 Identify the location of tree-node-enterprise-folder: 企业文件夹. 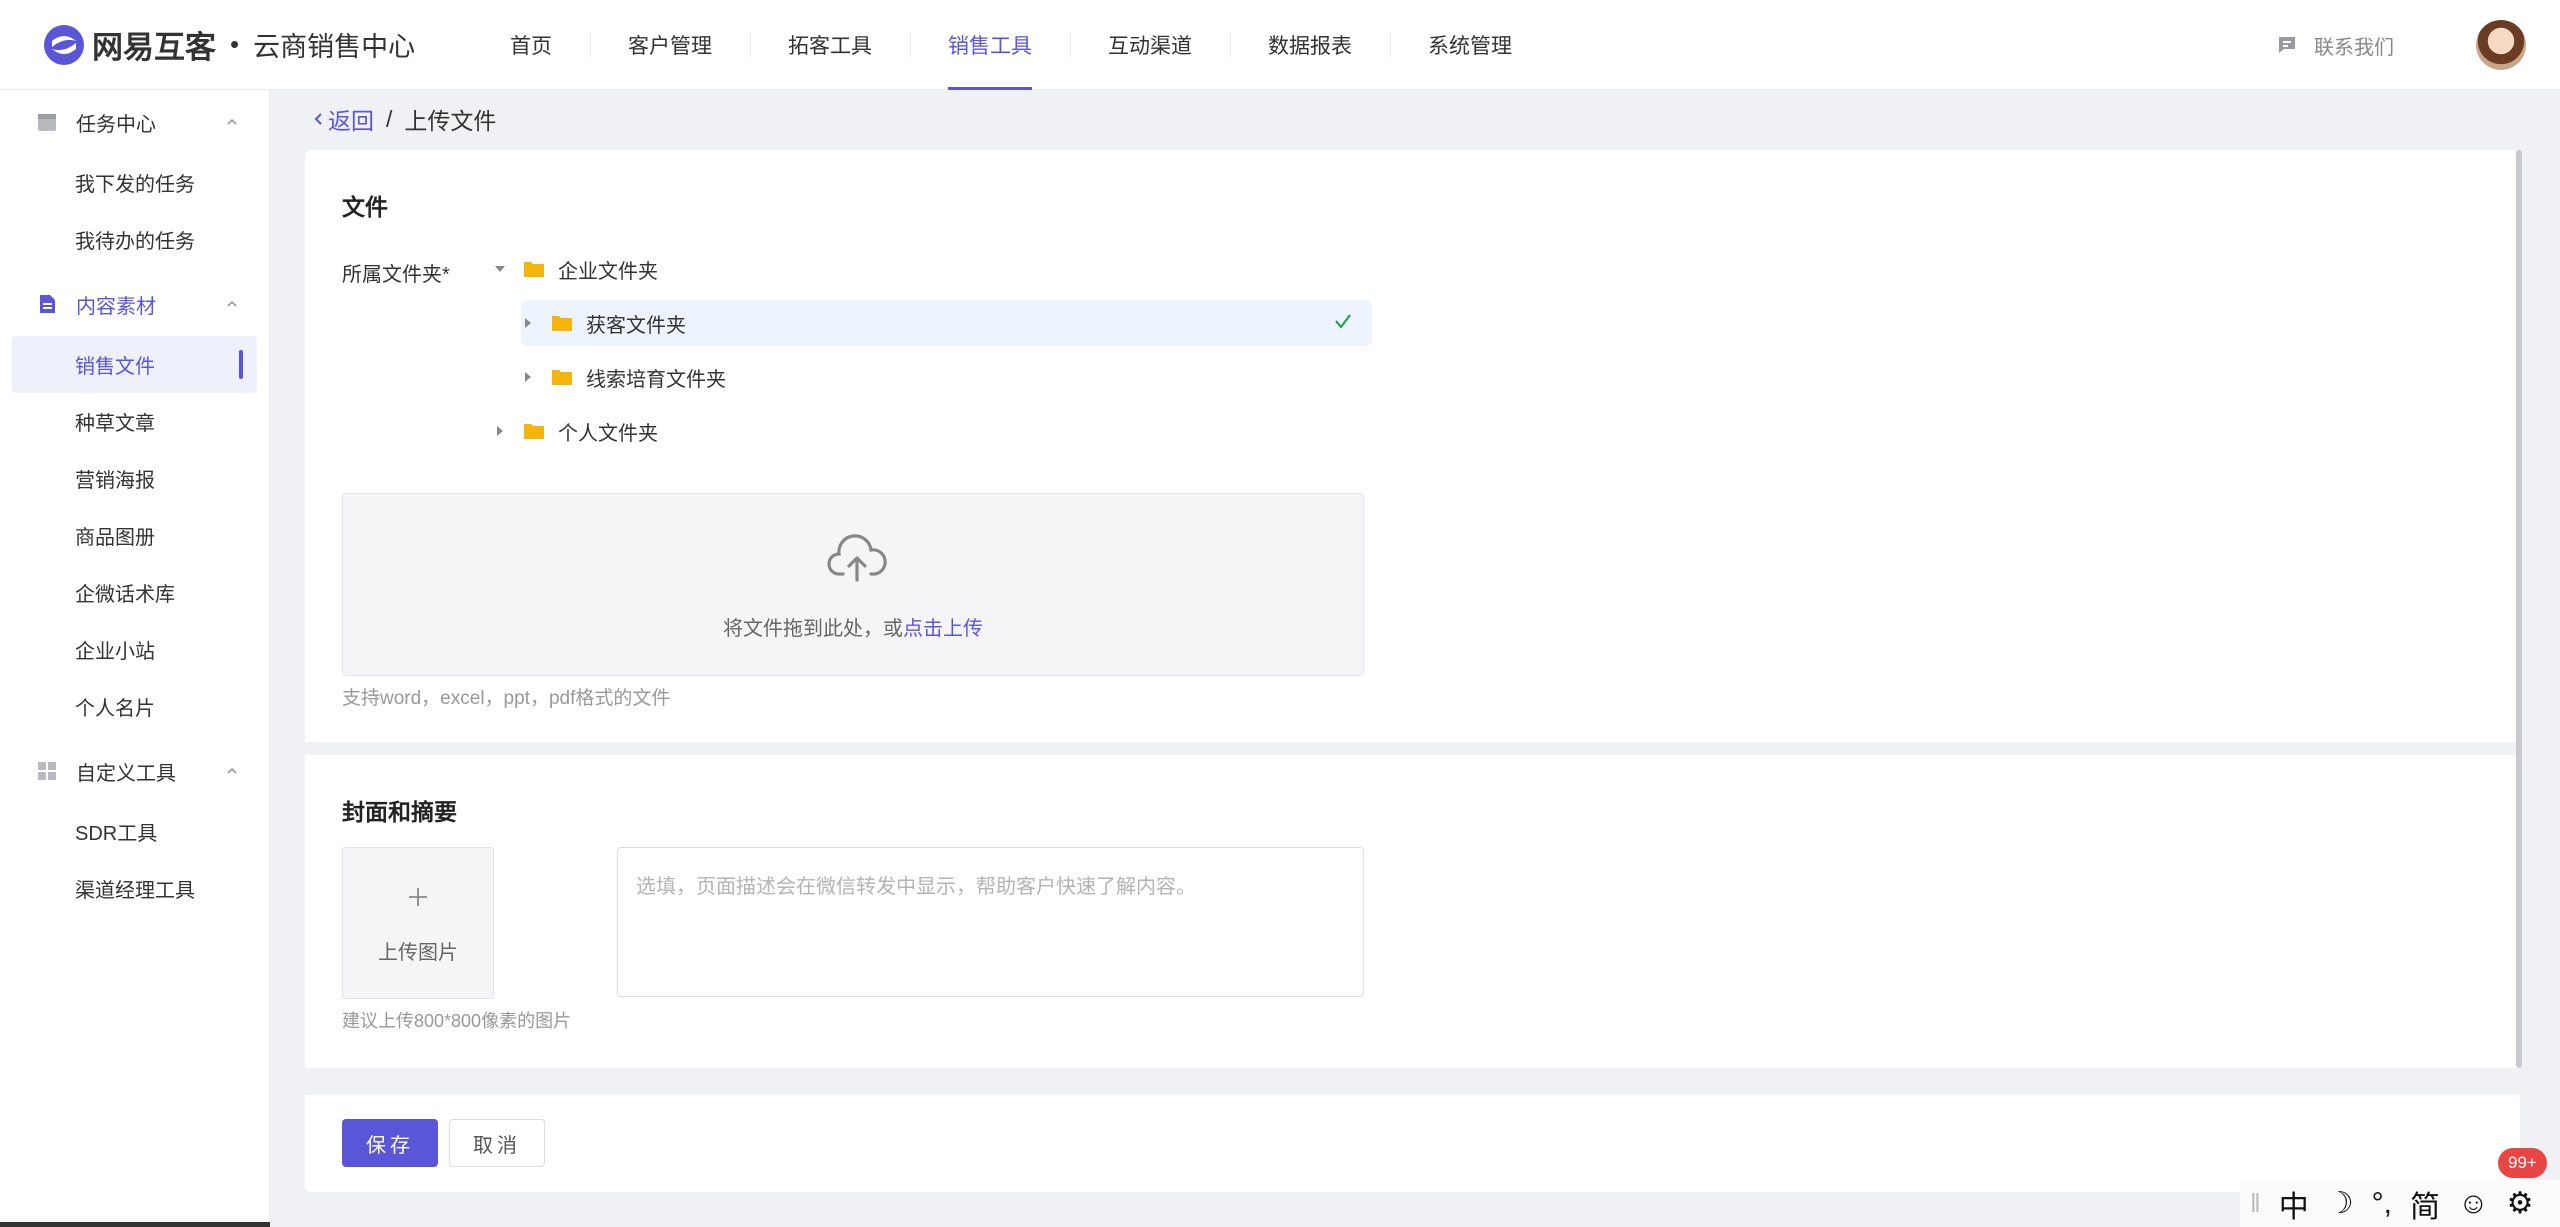
(575, 269).